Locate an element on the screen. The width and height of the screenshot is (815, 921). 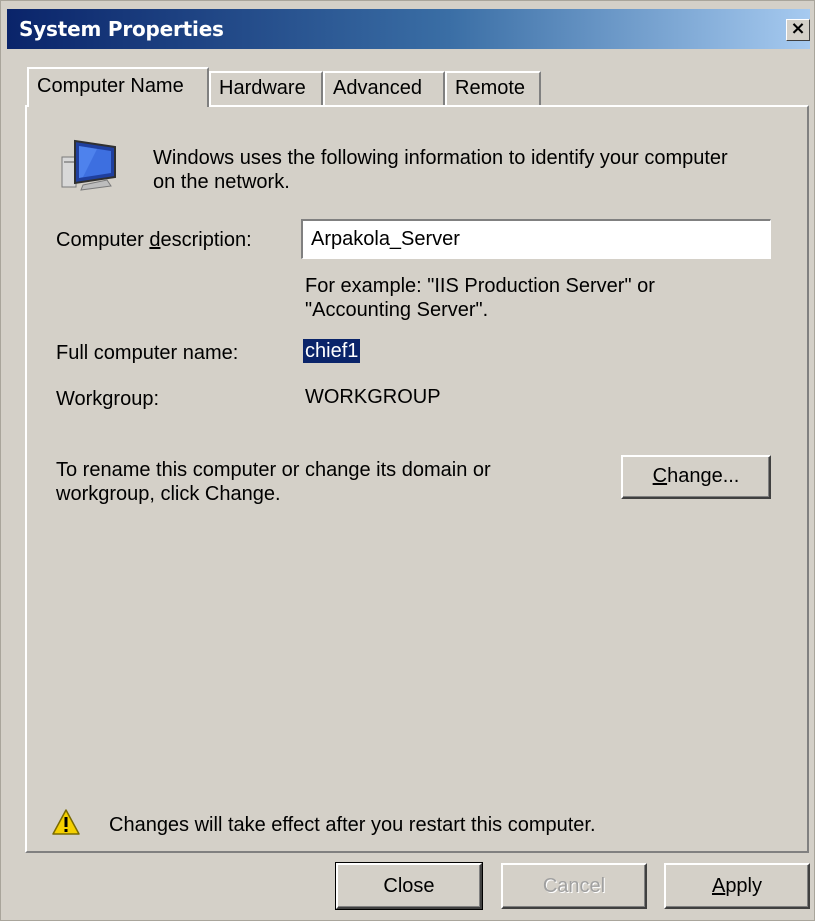
tab-hardware: Hardware is located at coordinates (266, 88).